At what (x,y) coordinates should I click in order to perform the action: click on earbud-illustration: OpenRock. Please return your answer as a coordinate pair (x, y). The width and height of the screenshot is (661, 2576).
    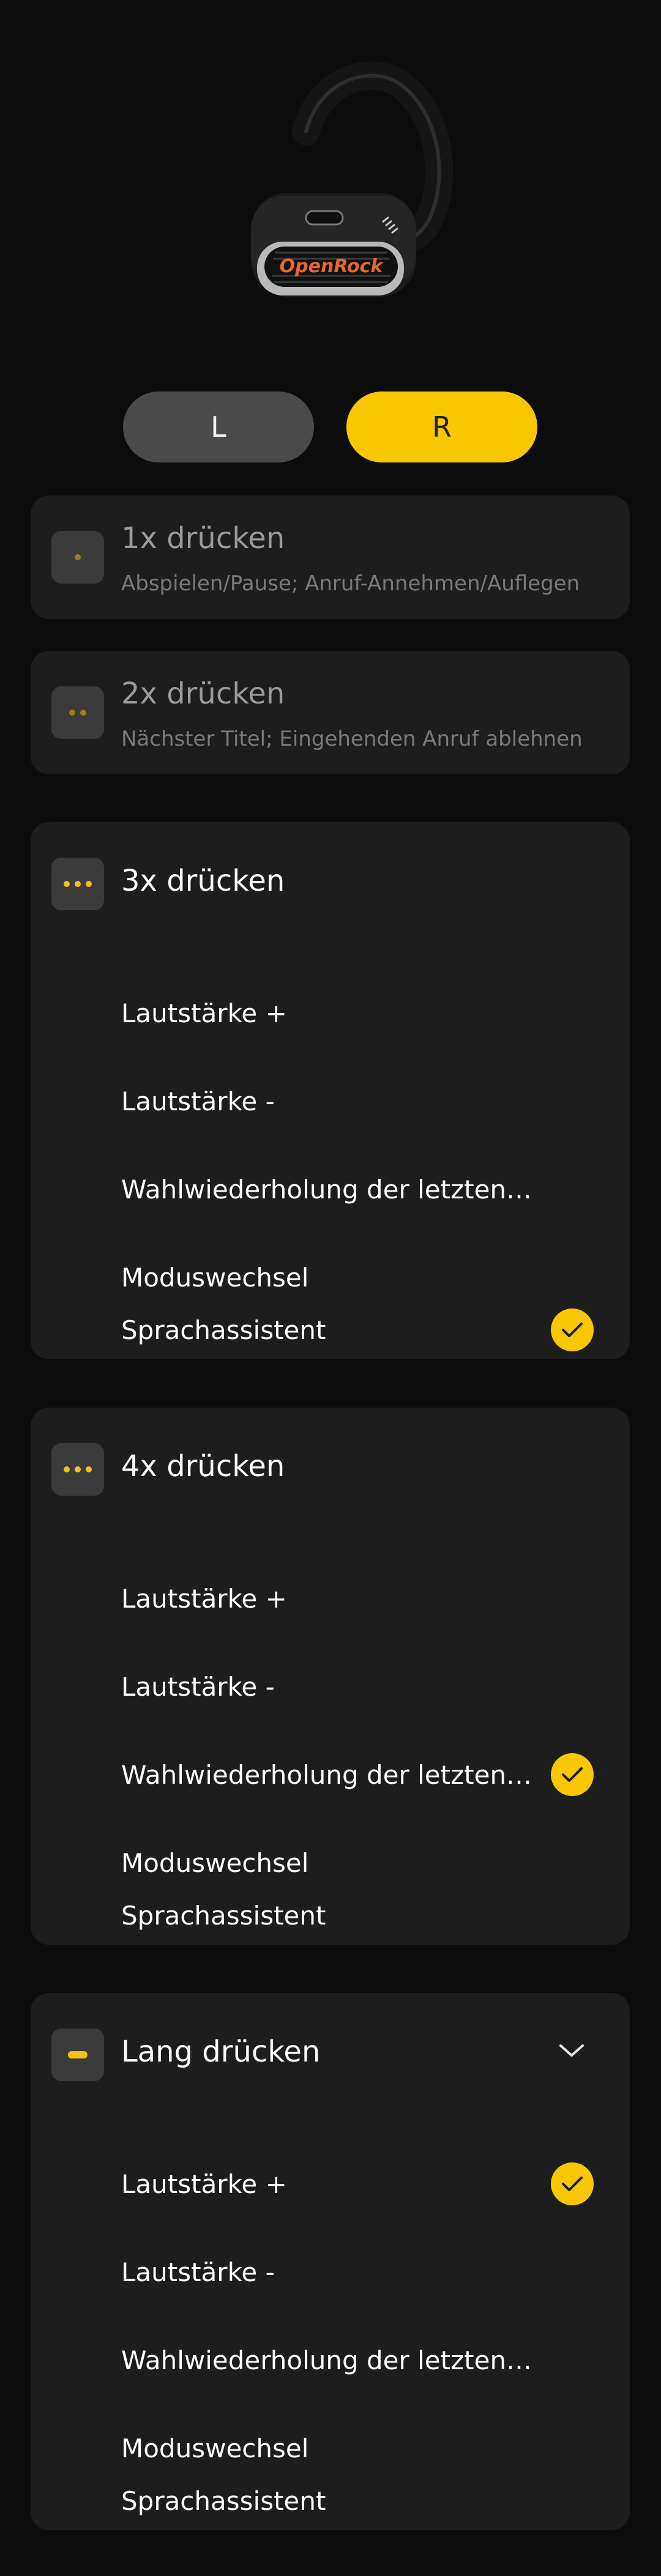
    Looking at the image, I should click on (352, 179).